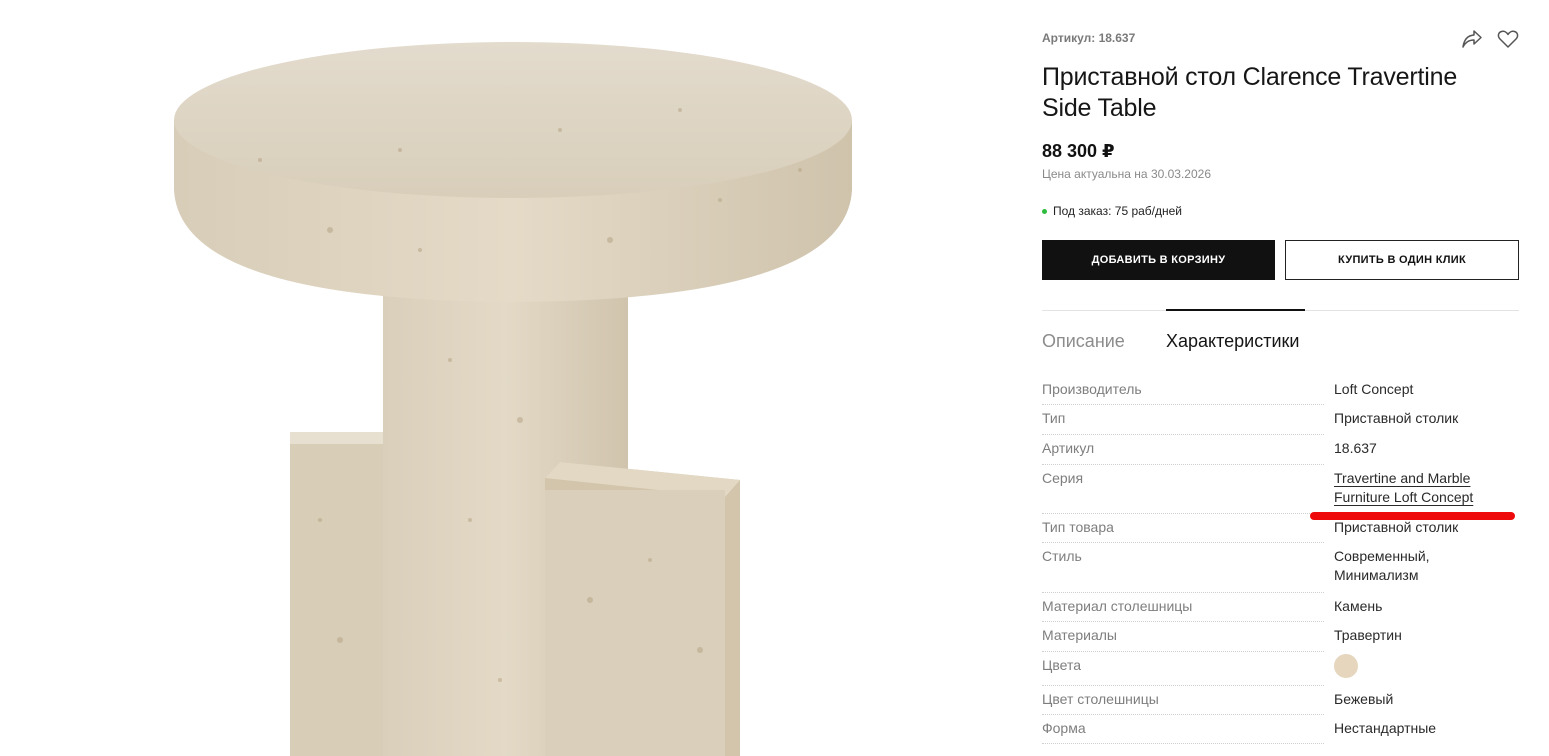  I want to click on sku-label: Артикул: 18.637, so click(1089, 38).